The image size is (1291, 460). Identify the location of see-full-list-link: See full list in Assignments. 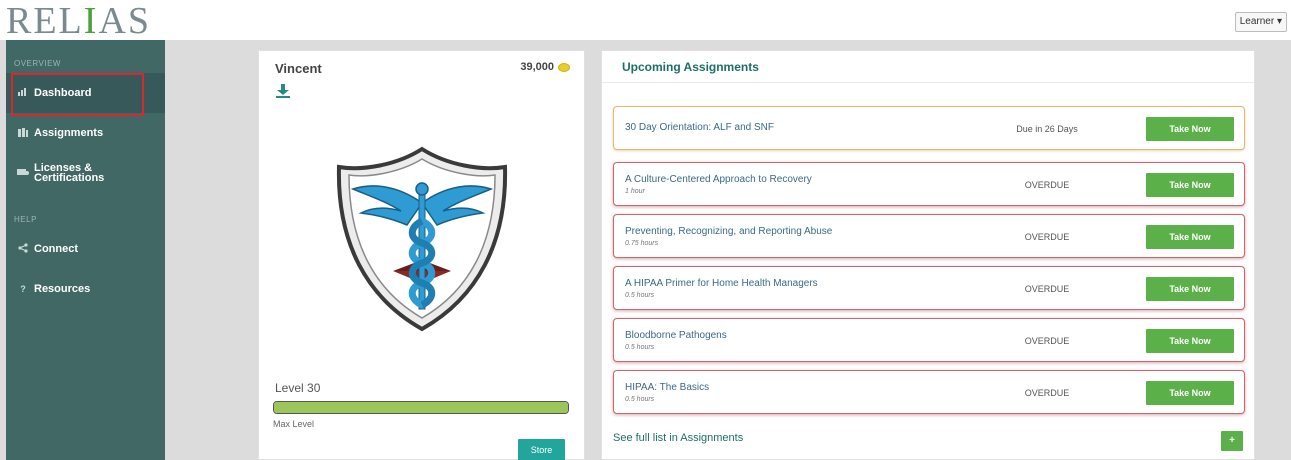
(678, 438).